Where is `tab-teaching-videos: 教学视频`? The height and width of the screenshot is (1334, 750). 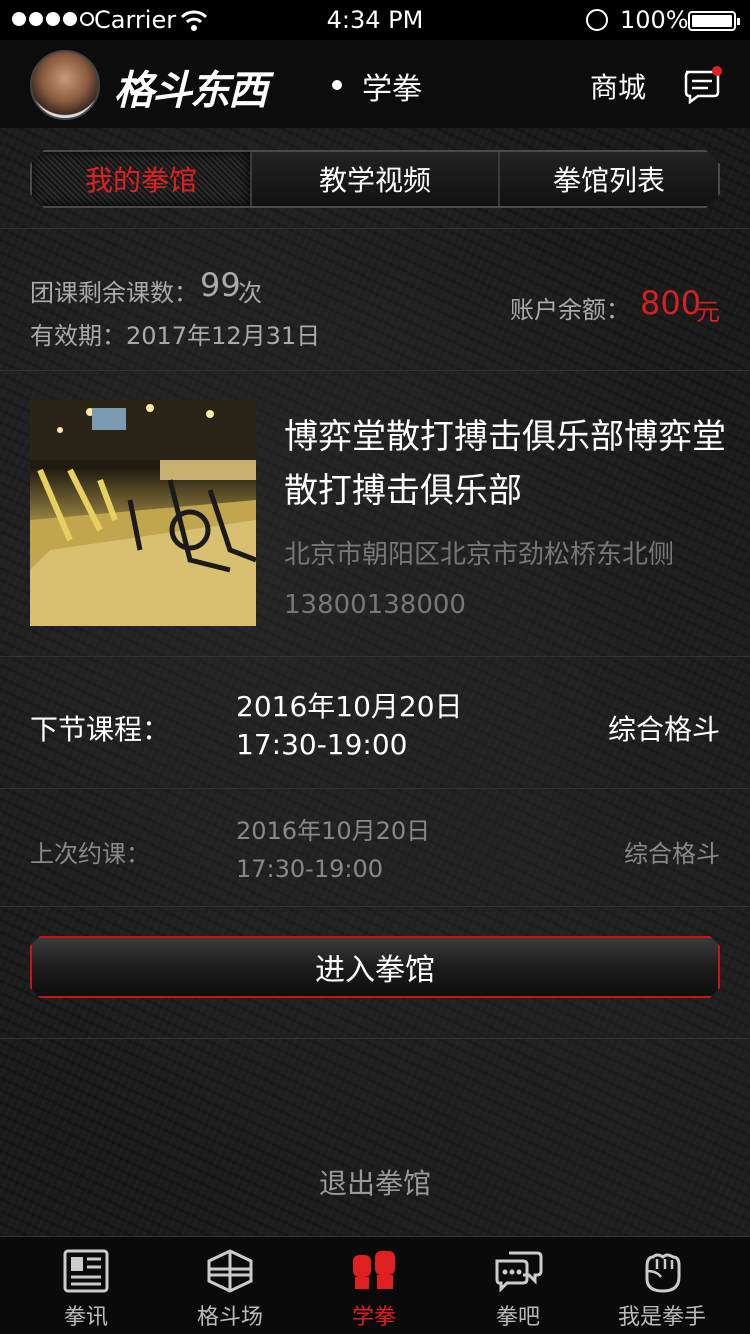
tab-teaching-videos: 教学视频 is located at coordinates (376, 179).